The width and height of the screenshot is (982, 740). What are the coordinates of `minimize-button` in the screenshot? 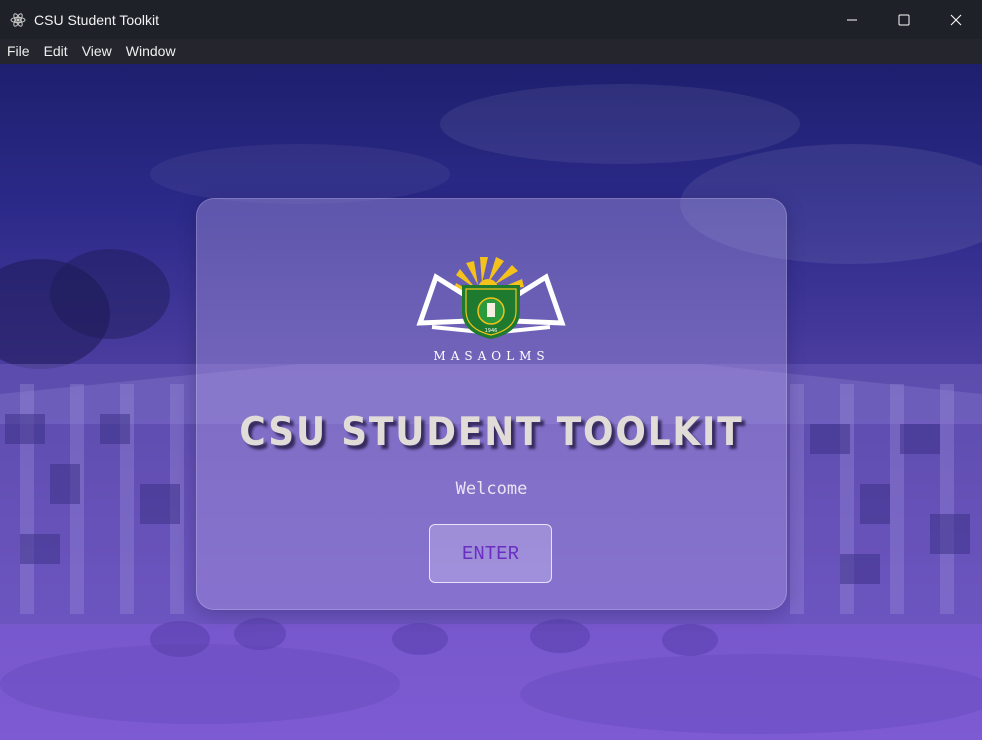 It's located at (852, 19).